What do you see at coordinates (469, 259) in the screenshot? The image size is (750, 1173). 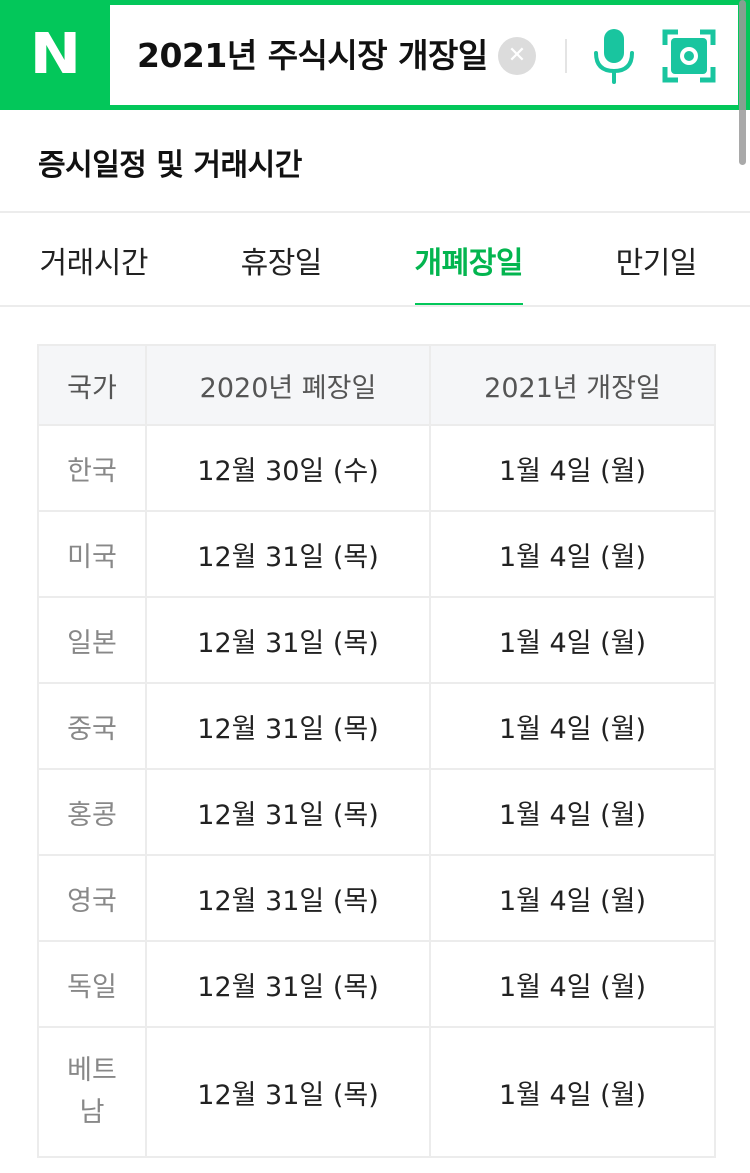 I see `tab-open-close-dates: 개폐장일` at bounding box center [469, 259].